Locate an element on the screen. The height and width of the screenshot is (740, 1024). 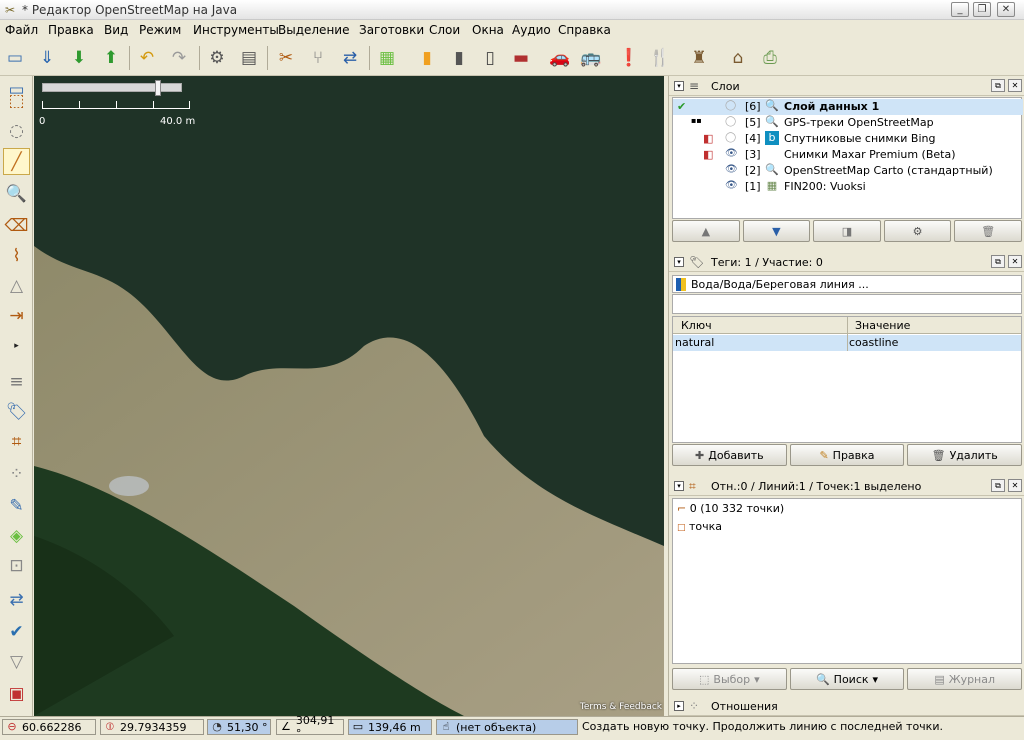
history-toggle-icon: ✎ is located at coordinates (16, 505).